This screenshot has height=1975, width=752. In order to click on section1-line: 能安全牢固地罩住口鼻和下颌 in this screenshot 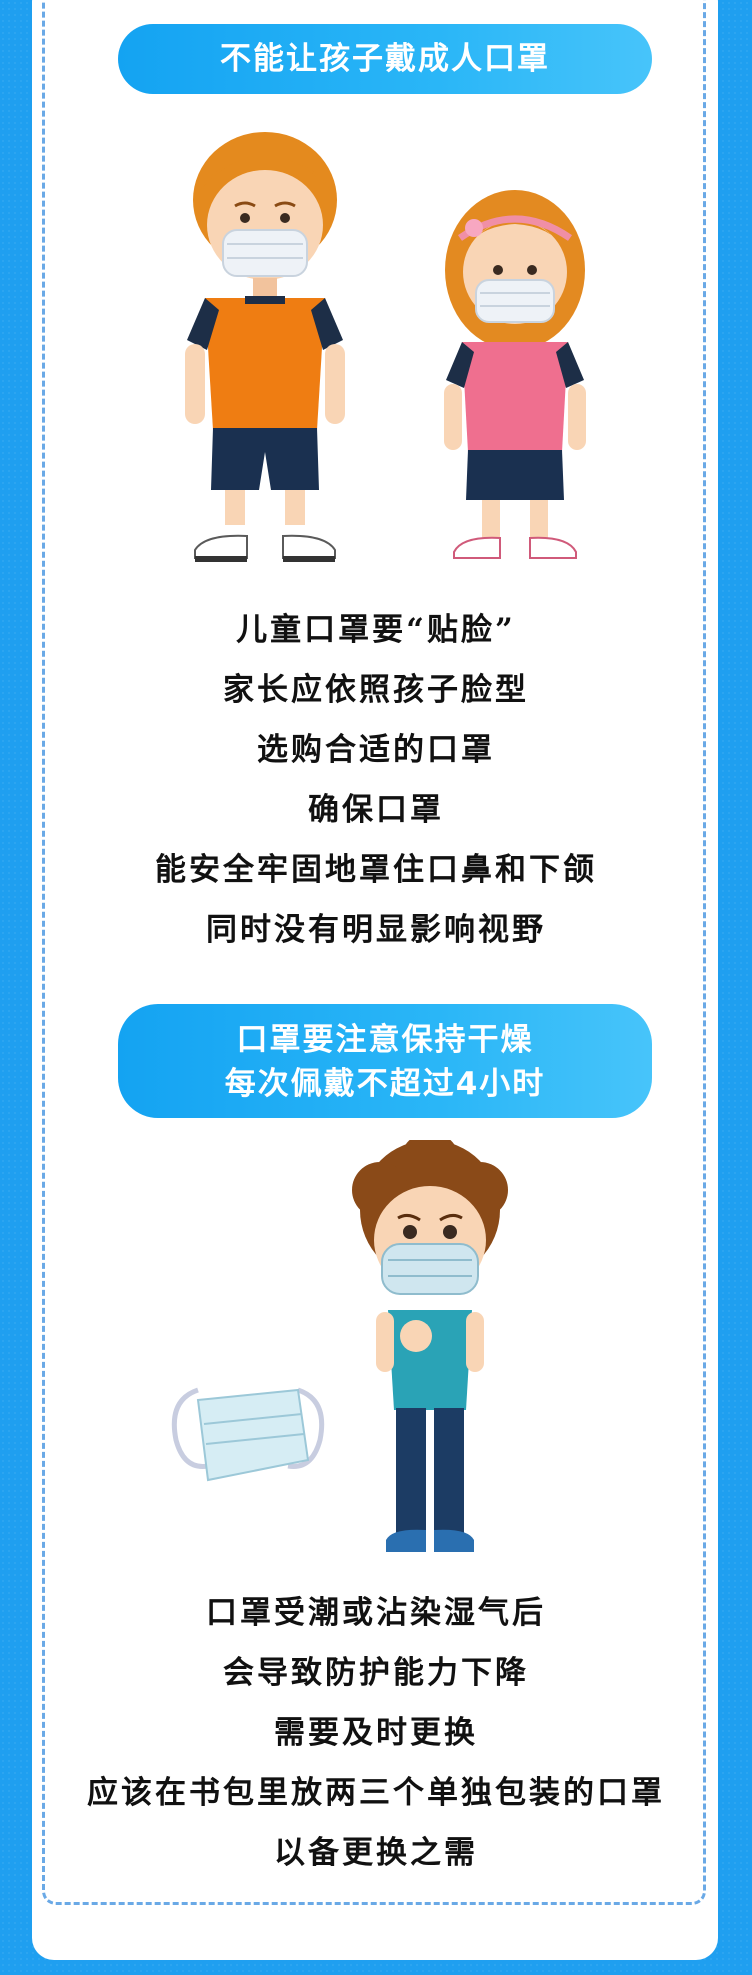, I will do `click(376, 870)`.